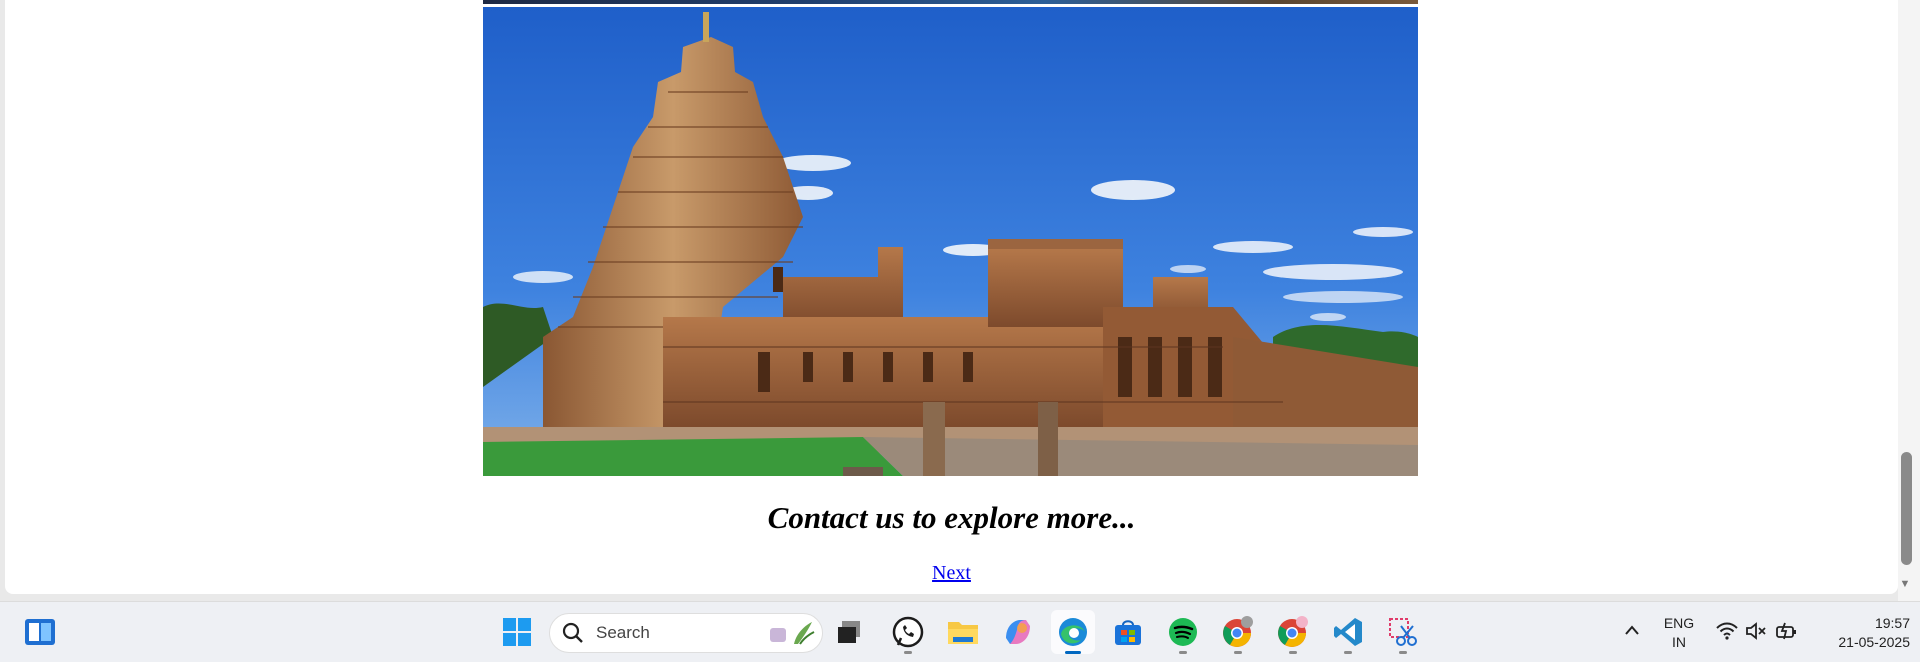 This screenshot has height=662, width=1920. Describe the element at coordinates (1756, 631) in the screenshot. I see `volume-muted-icon` at that location.